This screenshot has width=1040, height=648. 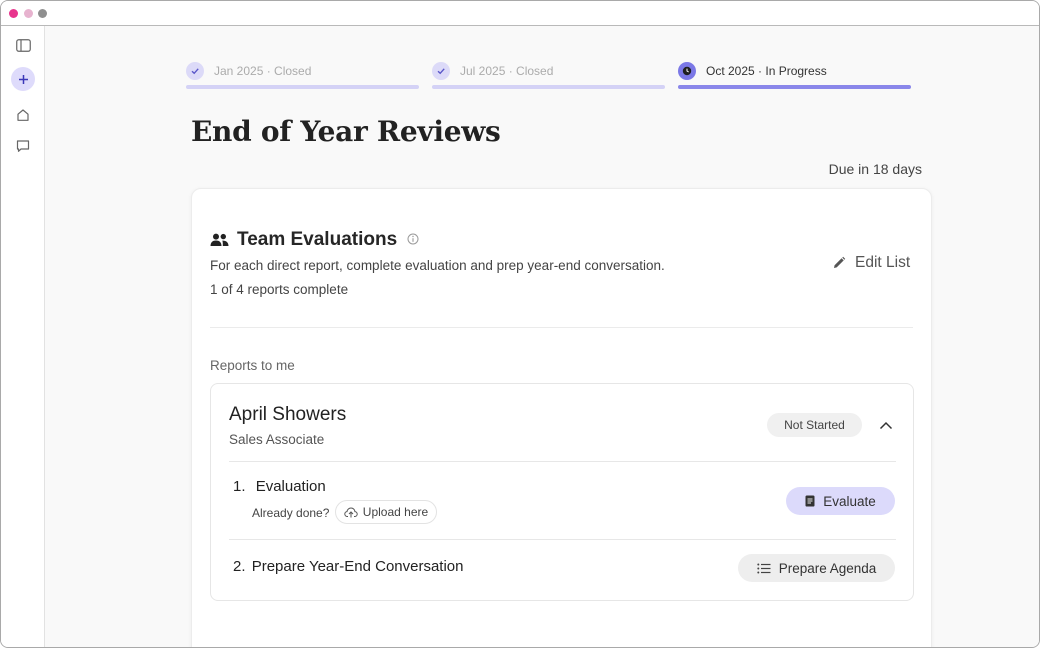 I want to click on step-label: Oct 2025 · In Progress, so click(x=766, y=71).